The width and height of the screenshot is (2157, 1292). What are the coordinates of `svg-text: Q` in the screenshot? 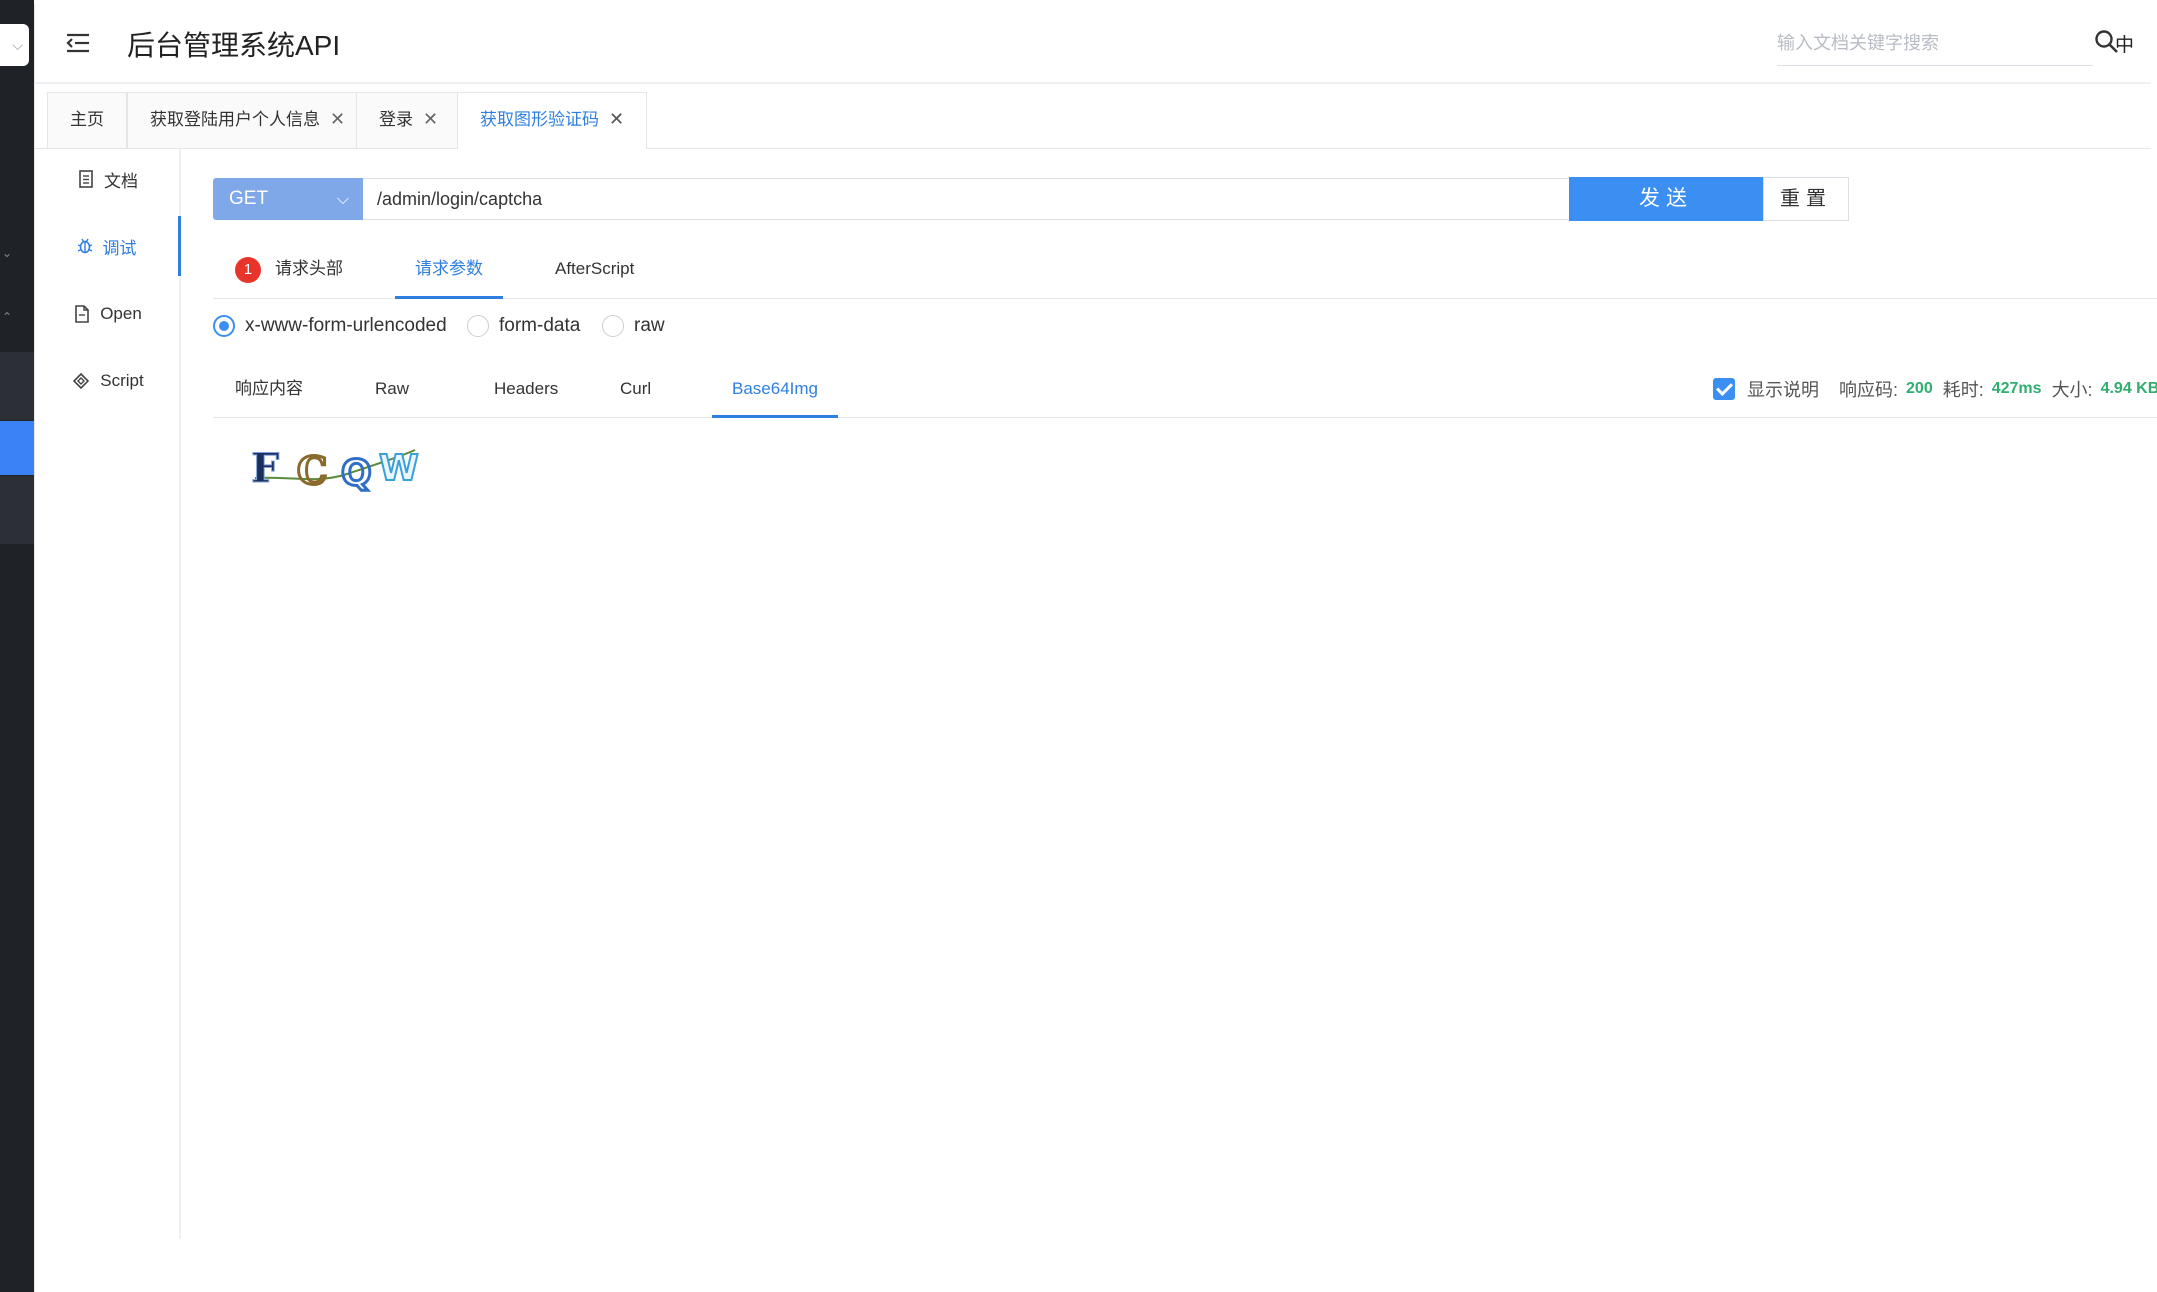 It's located at (356, 473).